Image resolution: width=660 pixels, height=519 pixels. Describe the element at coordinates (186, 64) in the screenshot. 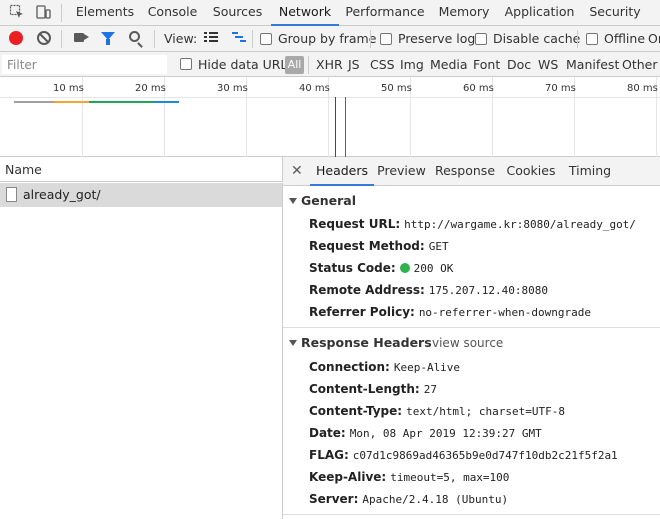

I see `hide-data-urls-checkbox` at that location.